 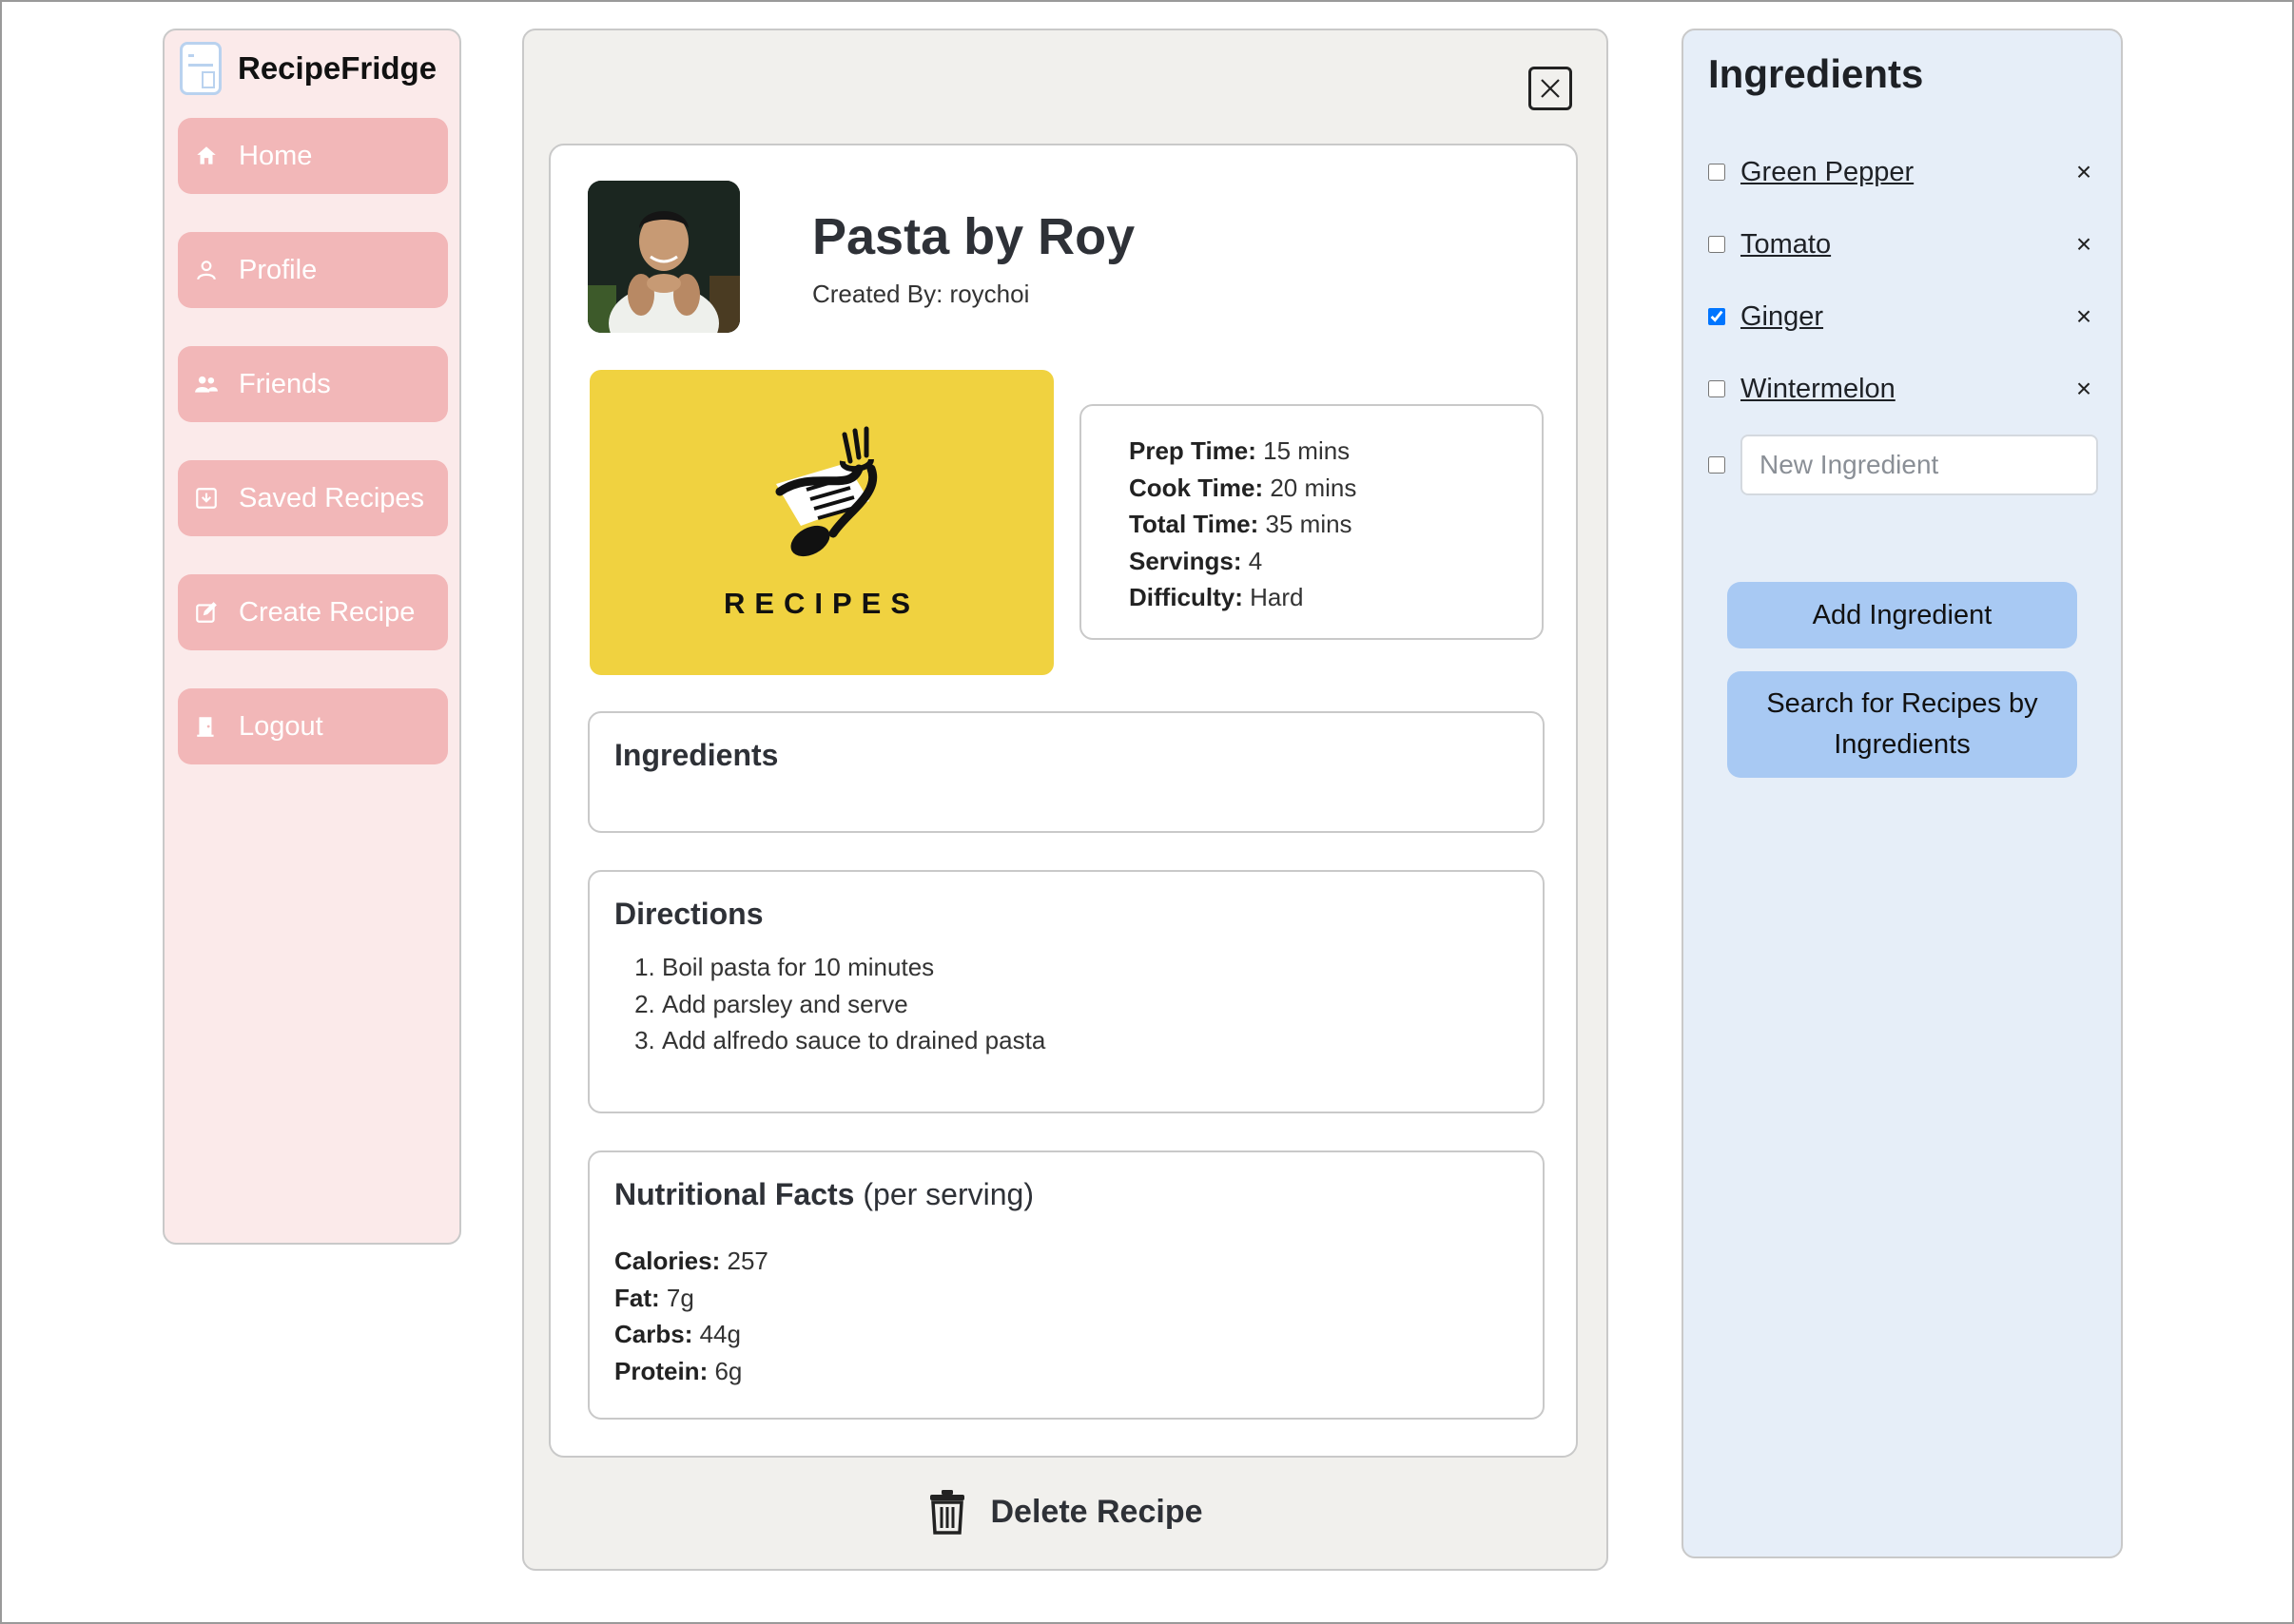 I want to click on delete-recipe-button: Delete Recipe, so click(x=1065, y=1512).